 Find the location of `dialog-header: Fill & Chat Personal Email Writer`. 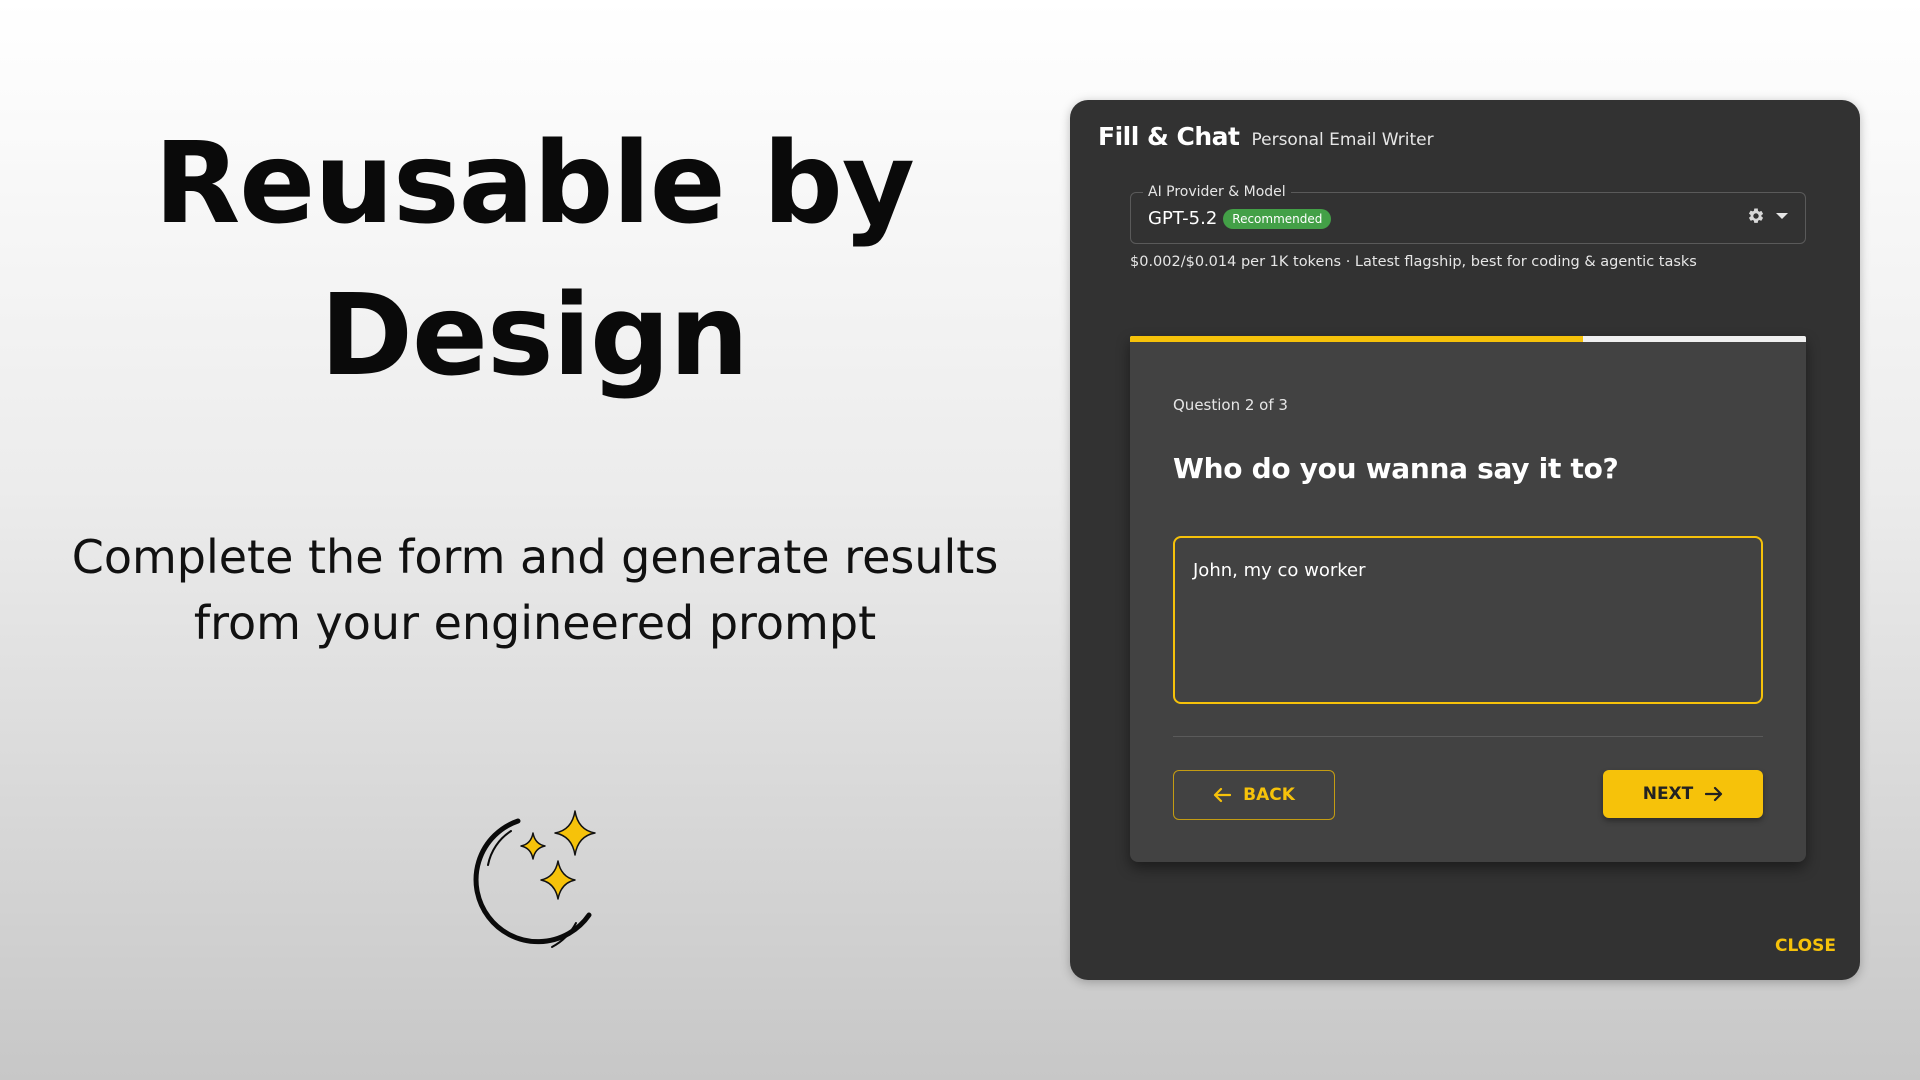

dialog-header: Fill & Chat Personal Email Writer is located at coordinates (1266, 136).